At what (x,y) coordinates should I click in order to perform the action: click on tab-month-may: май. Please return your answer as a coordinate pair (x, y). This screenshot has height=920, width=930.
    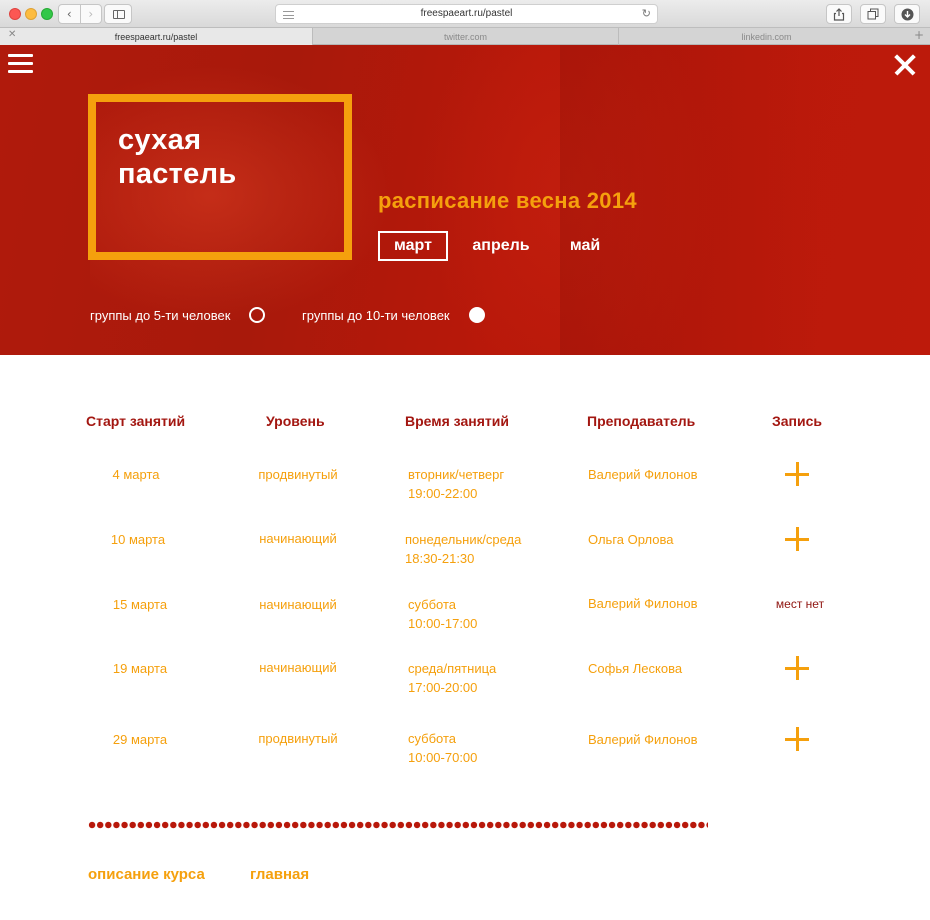
    Looking at the image, I should click on (585, 246).